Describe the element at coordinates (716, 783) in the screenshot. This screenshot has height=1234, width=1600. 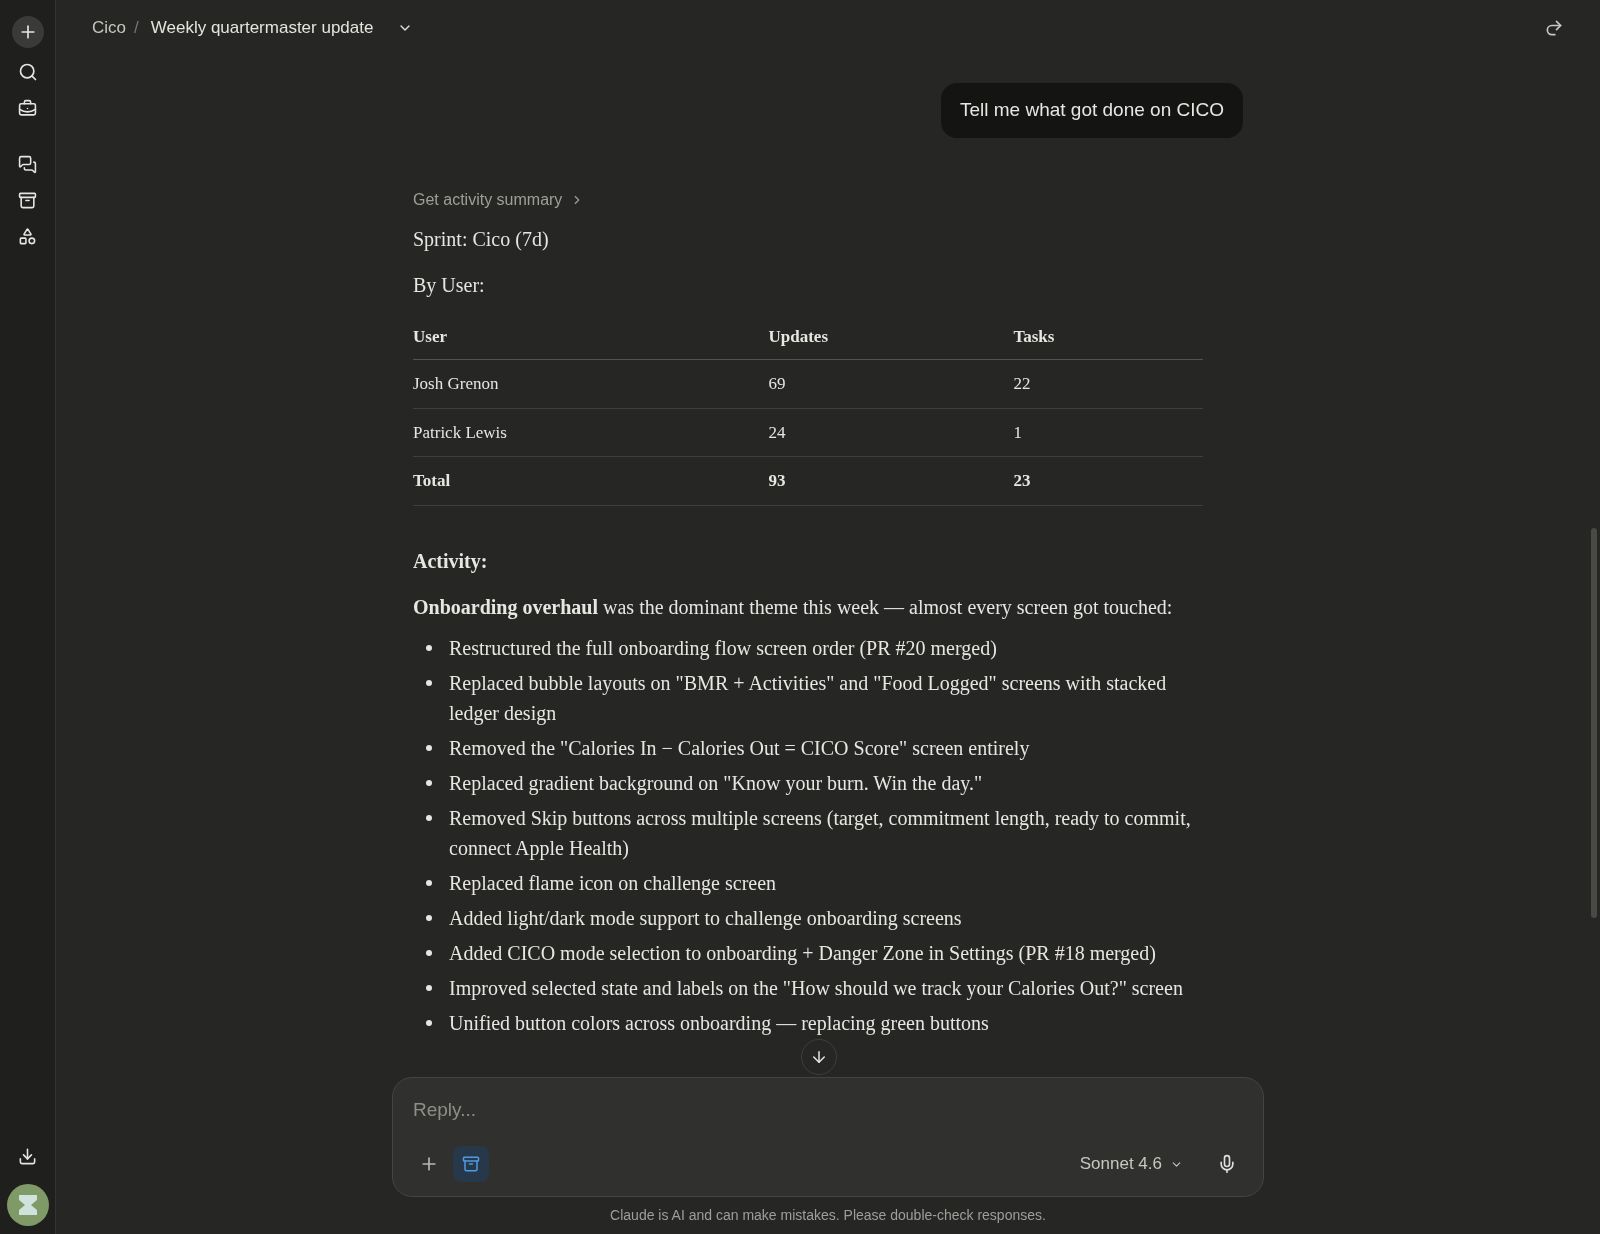
I see `bullet-text: Replaced gradient background on "Know your burn. Win the day."` at that location.